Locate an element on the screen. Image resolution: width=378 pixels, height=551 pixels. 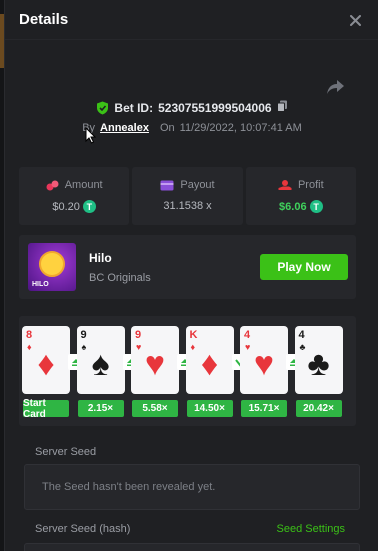
payout-value: 31.1538 x is located at coordinates (187, 206).